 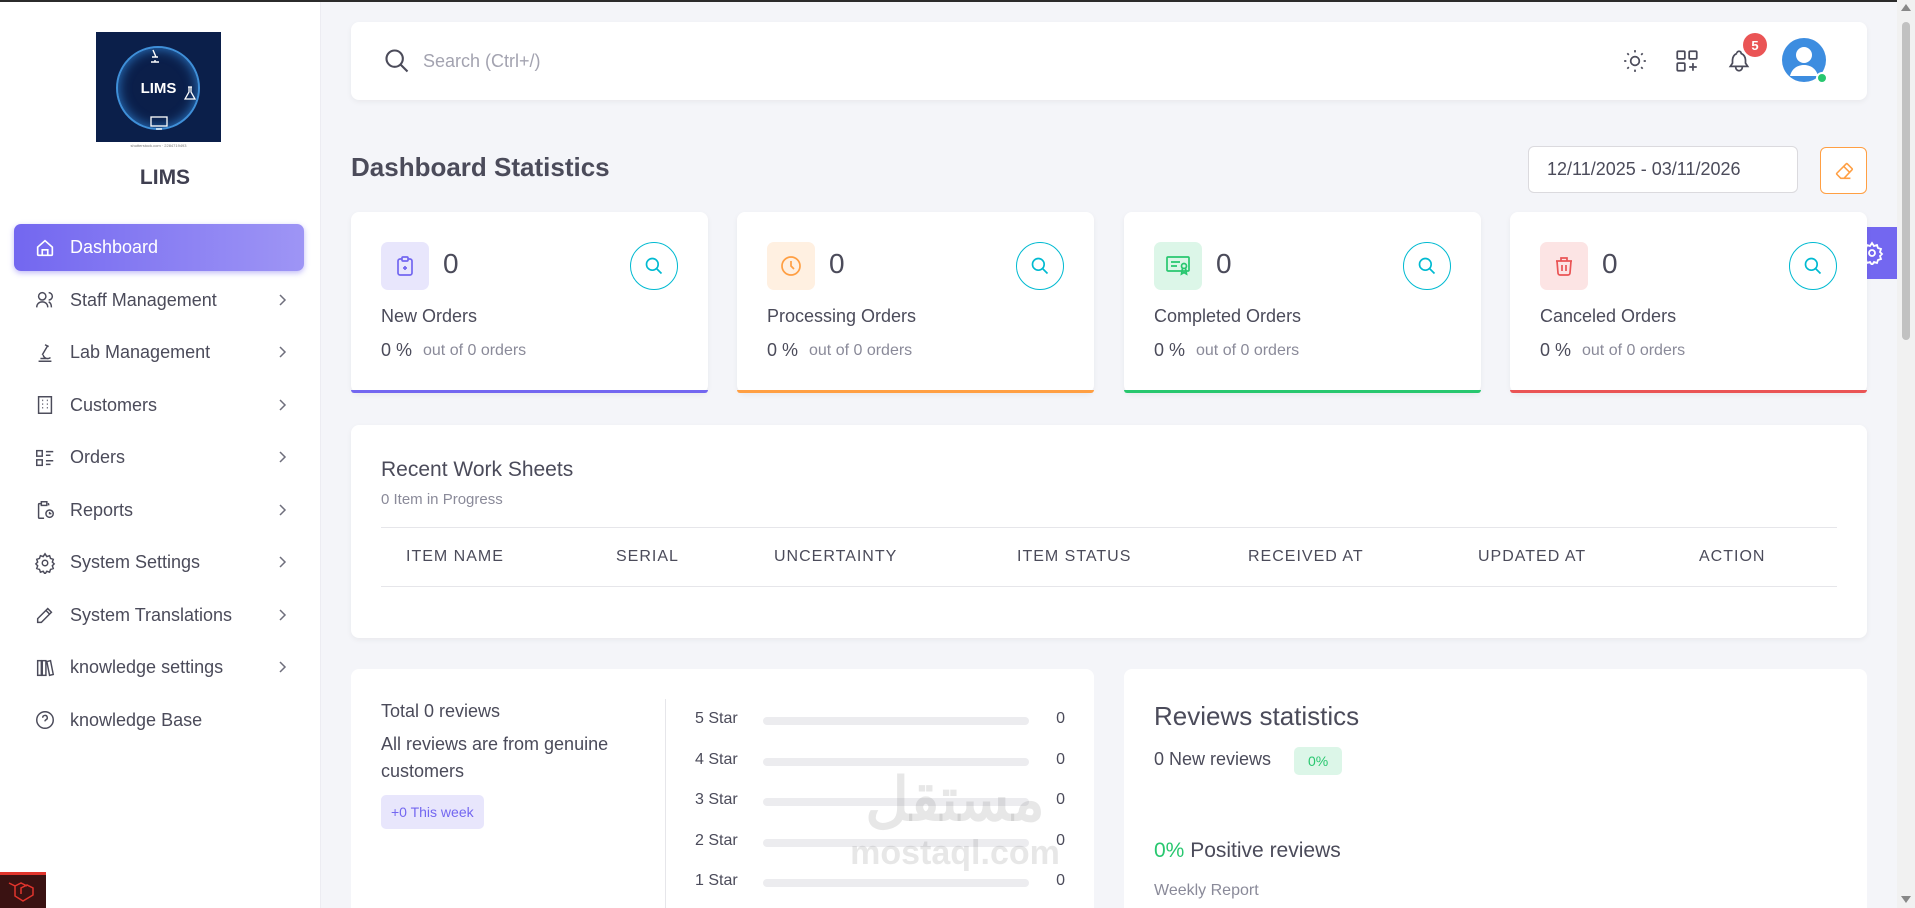 I want to click on worksheets-title: Recent Work Sheets, so click(x=477, y=469).